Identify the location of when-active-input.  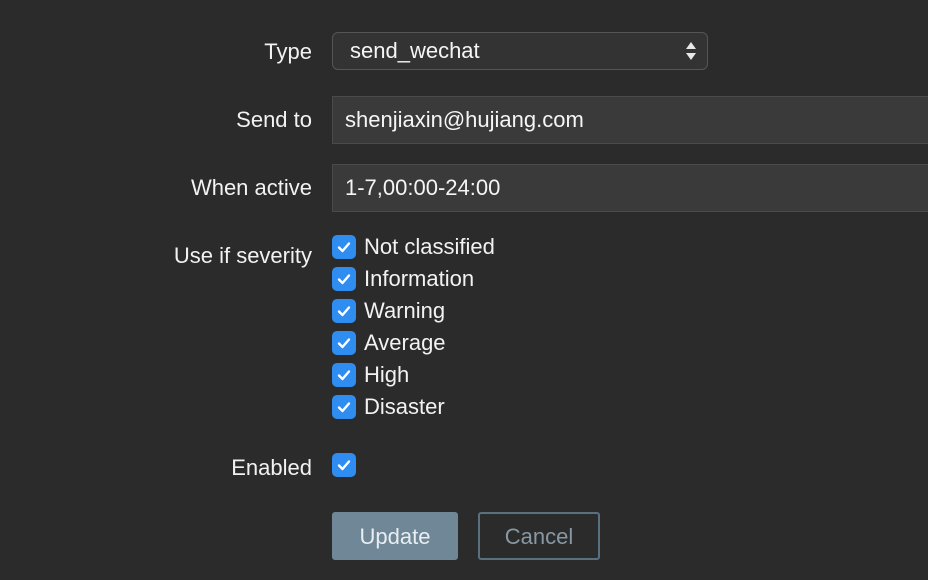
(630, 188).